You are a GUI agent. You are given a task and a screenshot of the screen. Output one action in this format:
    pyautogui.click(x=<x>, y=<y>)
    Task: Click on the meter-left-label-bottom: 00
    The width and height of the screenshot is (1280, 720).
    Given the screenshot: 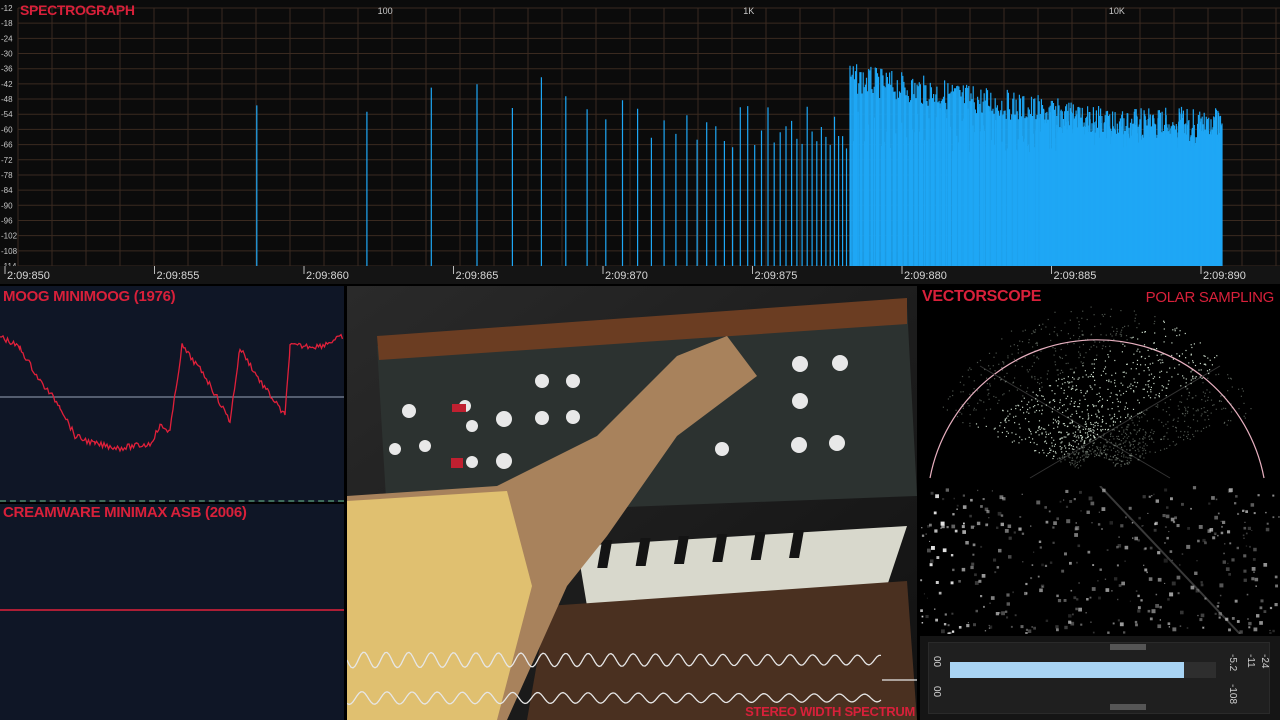 What is the action you would take?
    pyautogui.click(x=936, y=692)
    